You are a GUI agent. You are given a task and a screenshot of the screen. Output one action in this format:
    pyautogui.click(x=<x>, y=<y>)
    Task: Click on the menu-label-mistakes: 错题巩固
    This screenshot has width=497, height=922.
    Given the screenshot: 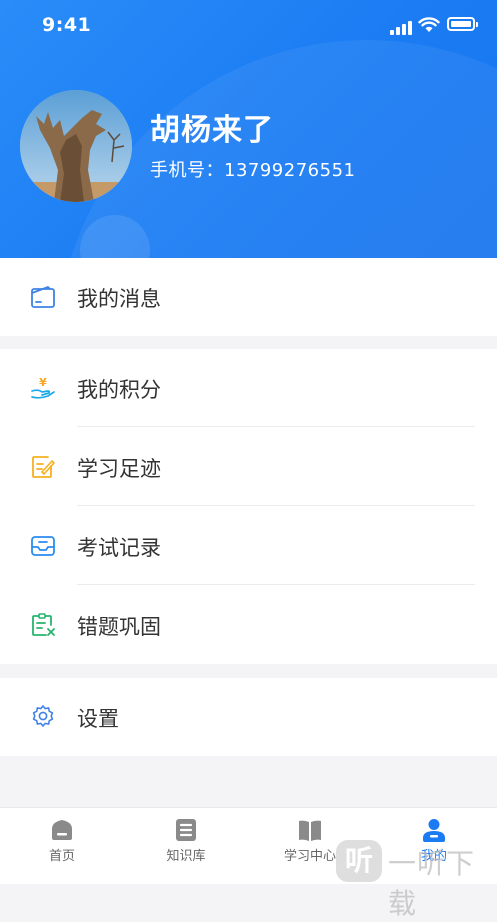 What is the action you would take?
    pyautogui.click(x=119, y=627)
    